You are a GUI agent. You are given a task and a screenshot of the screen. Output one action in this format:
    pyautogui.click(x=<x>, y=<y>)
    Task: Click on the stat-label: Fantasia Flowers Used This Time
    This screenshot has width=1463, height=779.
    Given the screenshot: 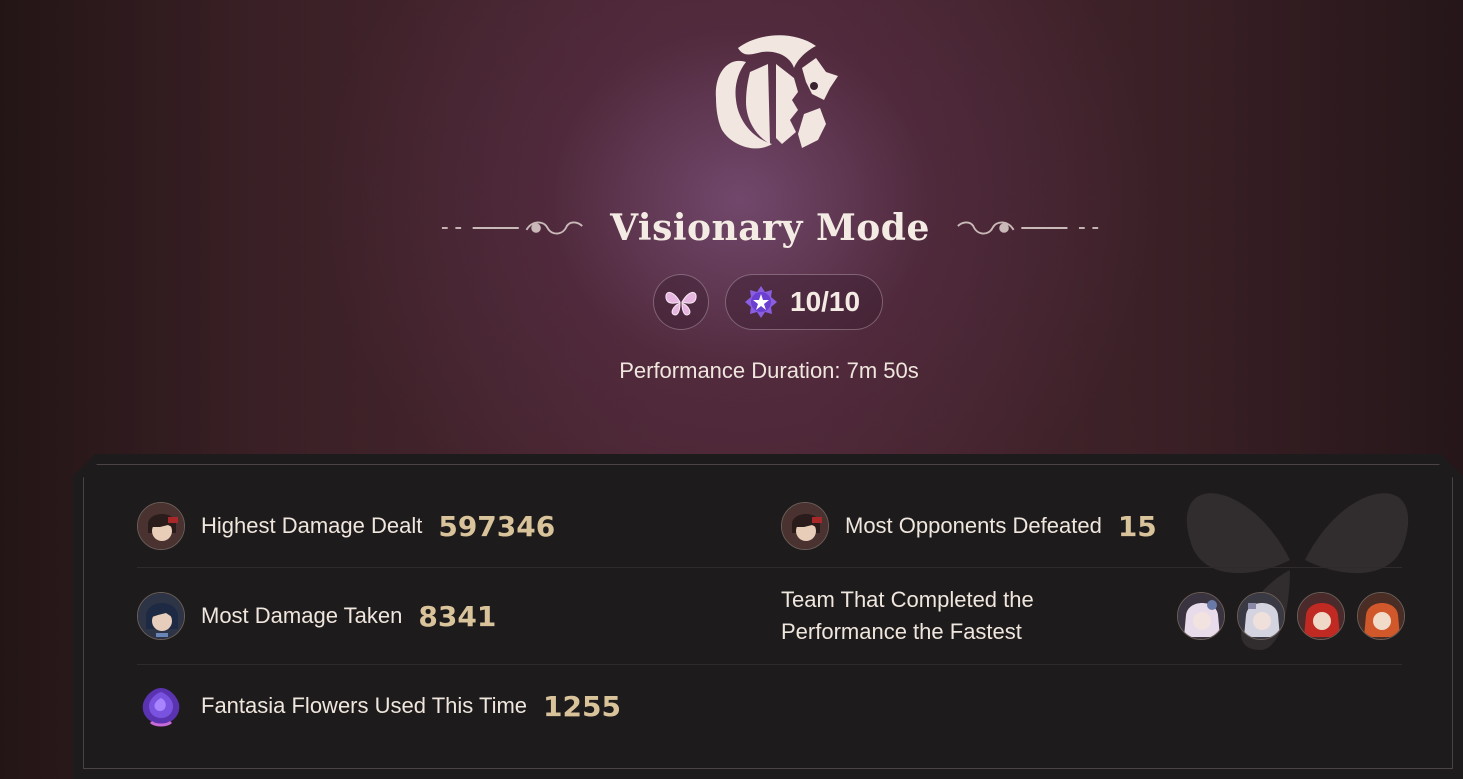 What is the action you would take?
    pyautogui.click(x=364, y=705)
    